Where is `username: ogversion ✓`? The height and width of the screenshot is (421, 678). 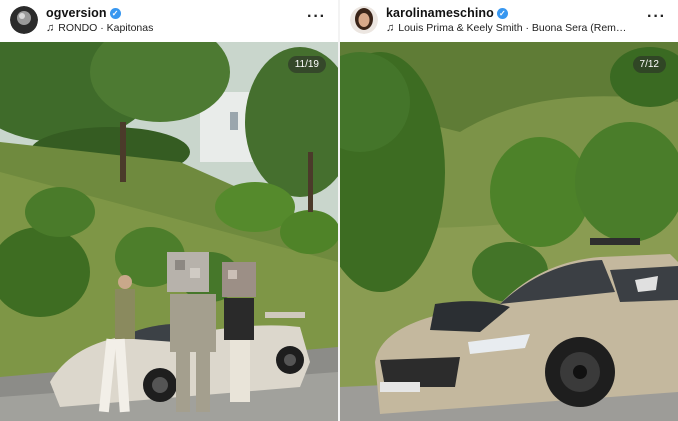
username: ogversion ✓ is located at coordinates (83, 13).